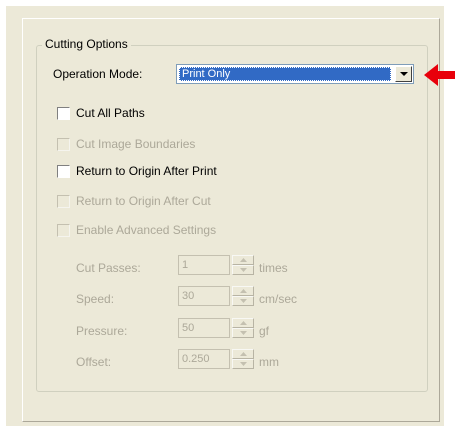 Image resolution: width=455 pixels, height=426 pixels. Describe the element at coordinates (95, 299) in the screenshot. I see `speed-label: Speed:` at that location.